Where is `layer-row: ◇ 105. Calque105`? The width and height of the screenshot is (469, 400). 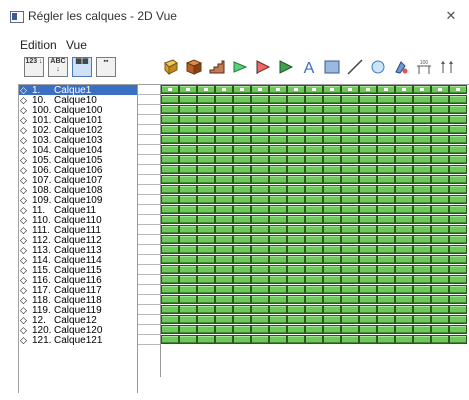
layer-row: ◇ 105. Calque105 is located at coordinates (78, 160).